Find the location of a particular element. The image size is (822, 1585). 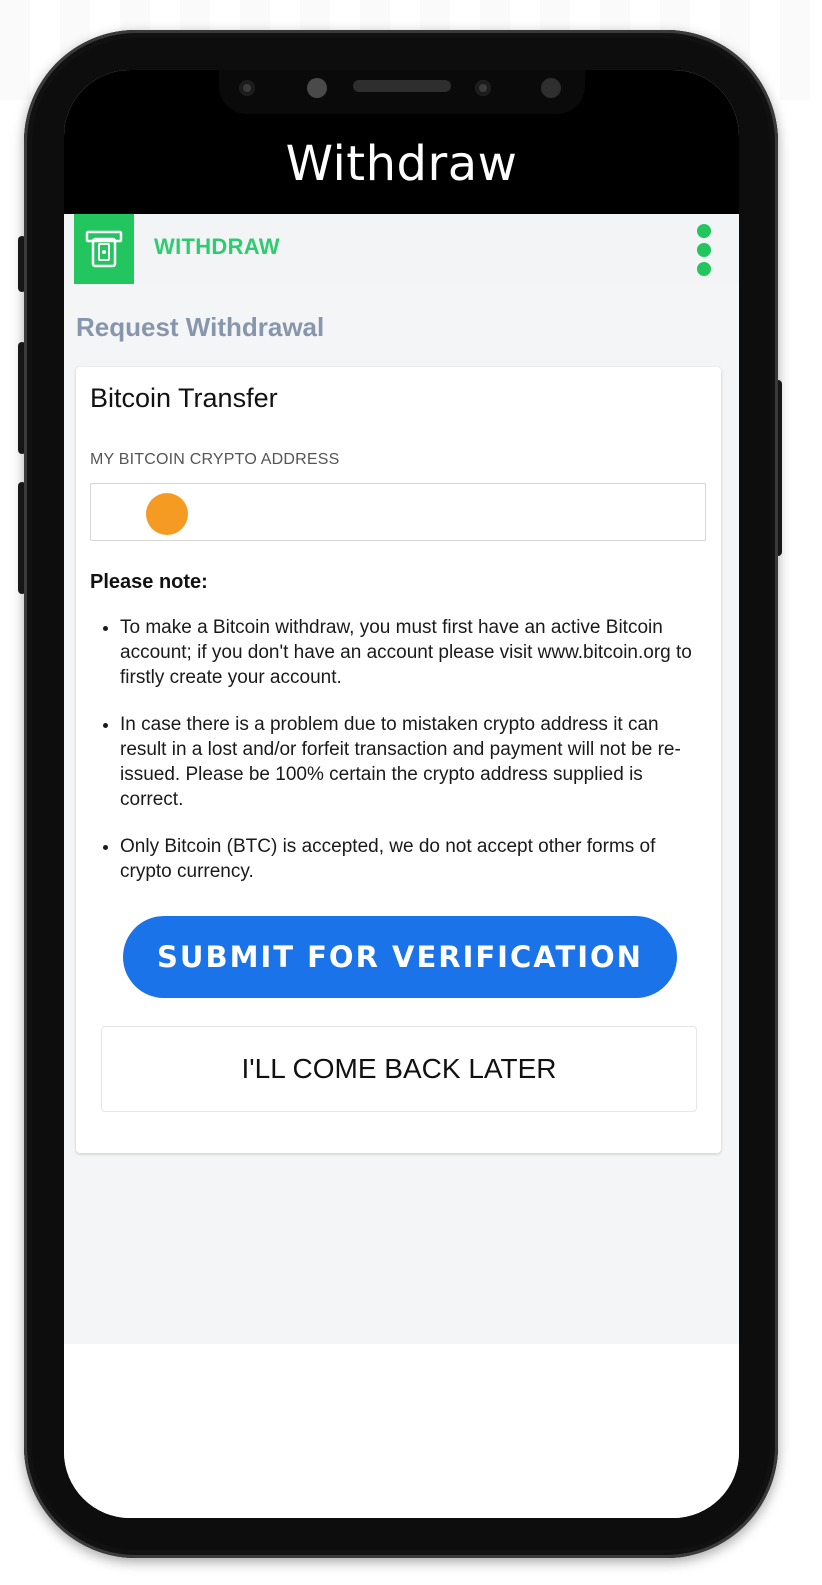

light-sensor-icon is located at coordinates (551, 88).